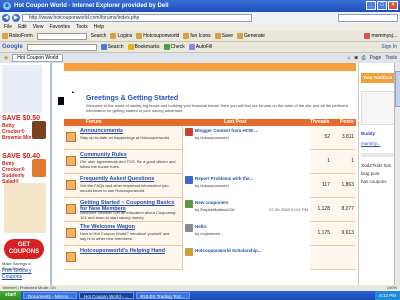 This screenshot has height=300, width=400. Describe the element at coordinates (61, 36) in the screenshot. I see `roboform-search-input` at that location.